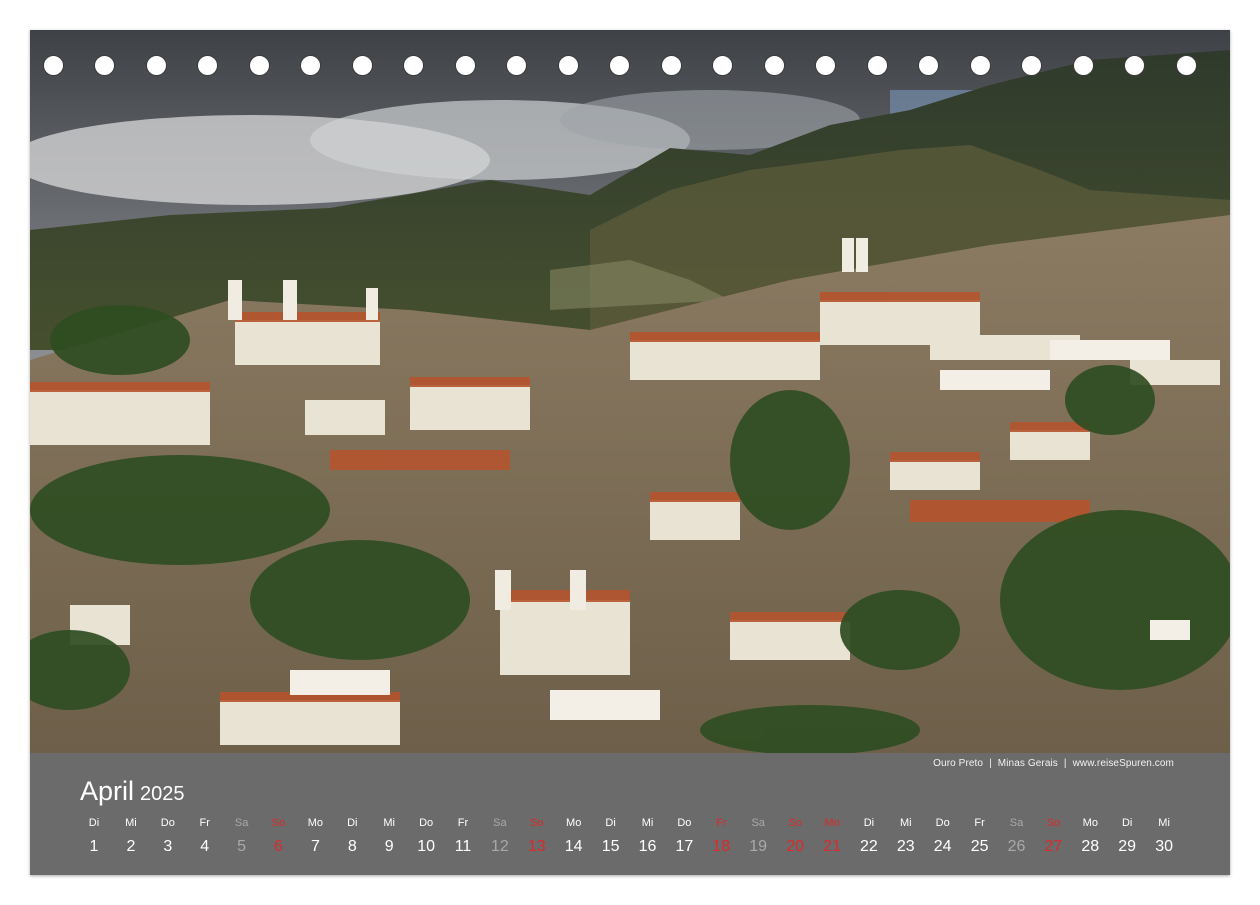 Image resolution: width=1260 pixels, height=905 pixels. What do you see at coordinates (980, 836) in the screenshot?
I see `calendar-day: Fr 25` at bounding box center [980, 836].